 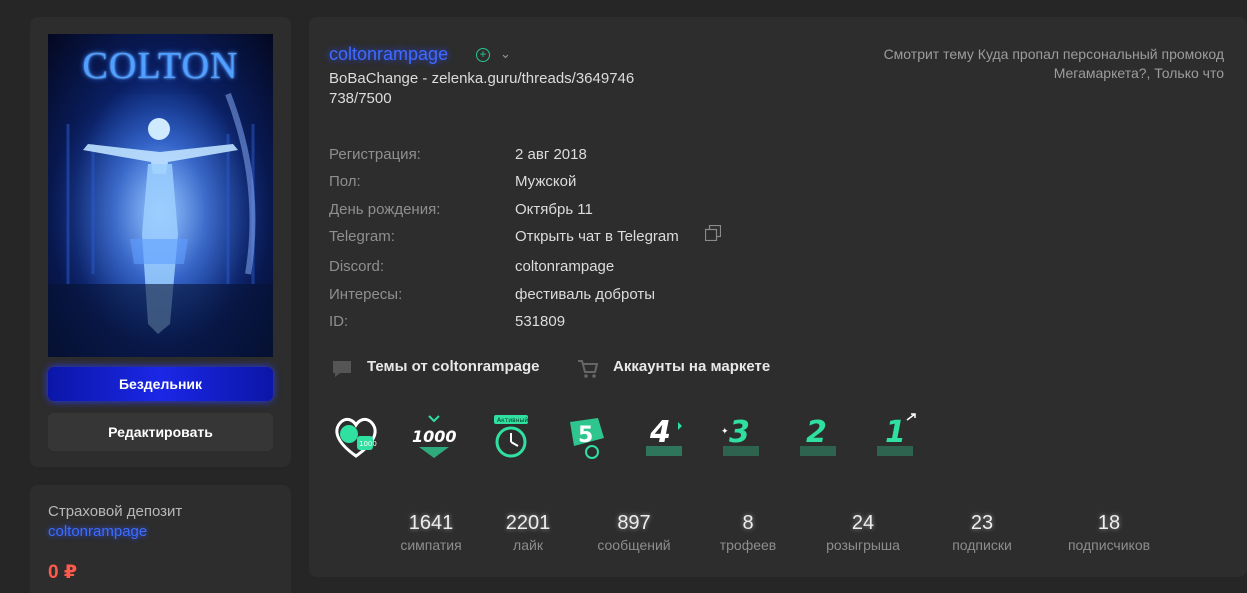 I want to click on avatar-figure-art, so click(x=160, y=224).